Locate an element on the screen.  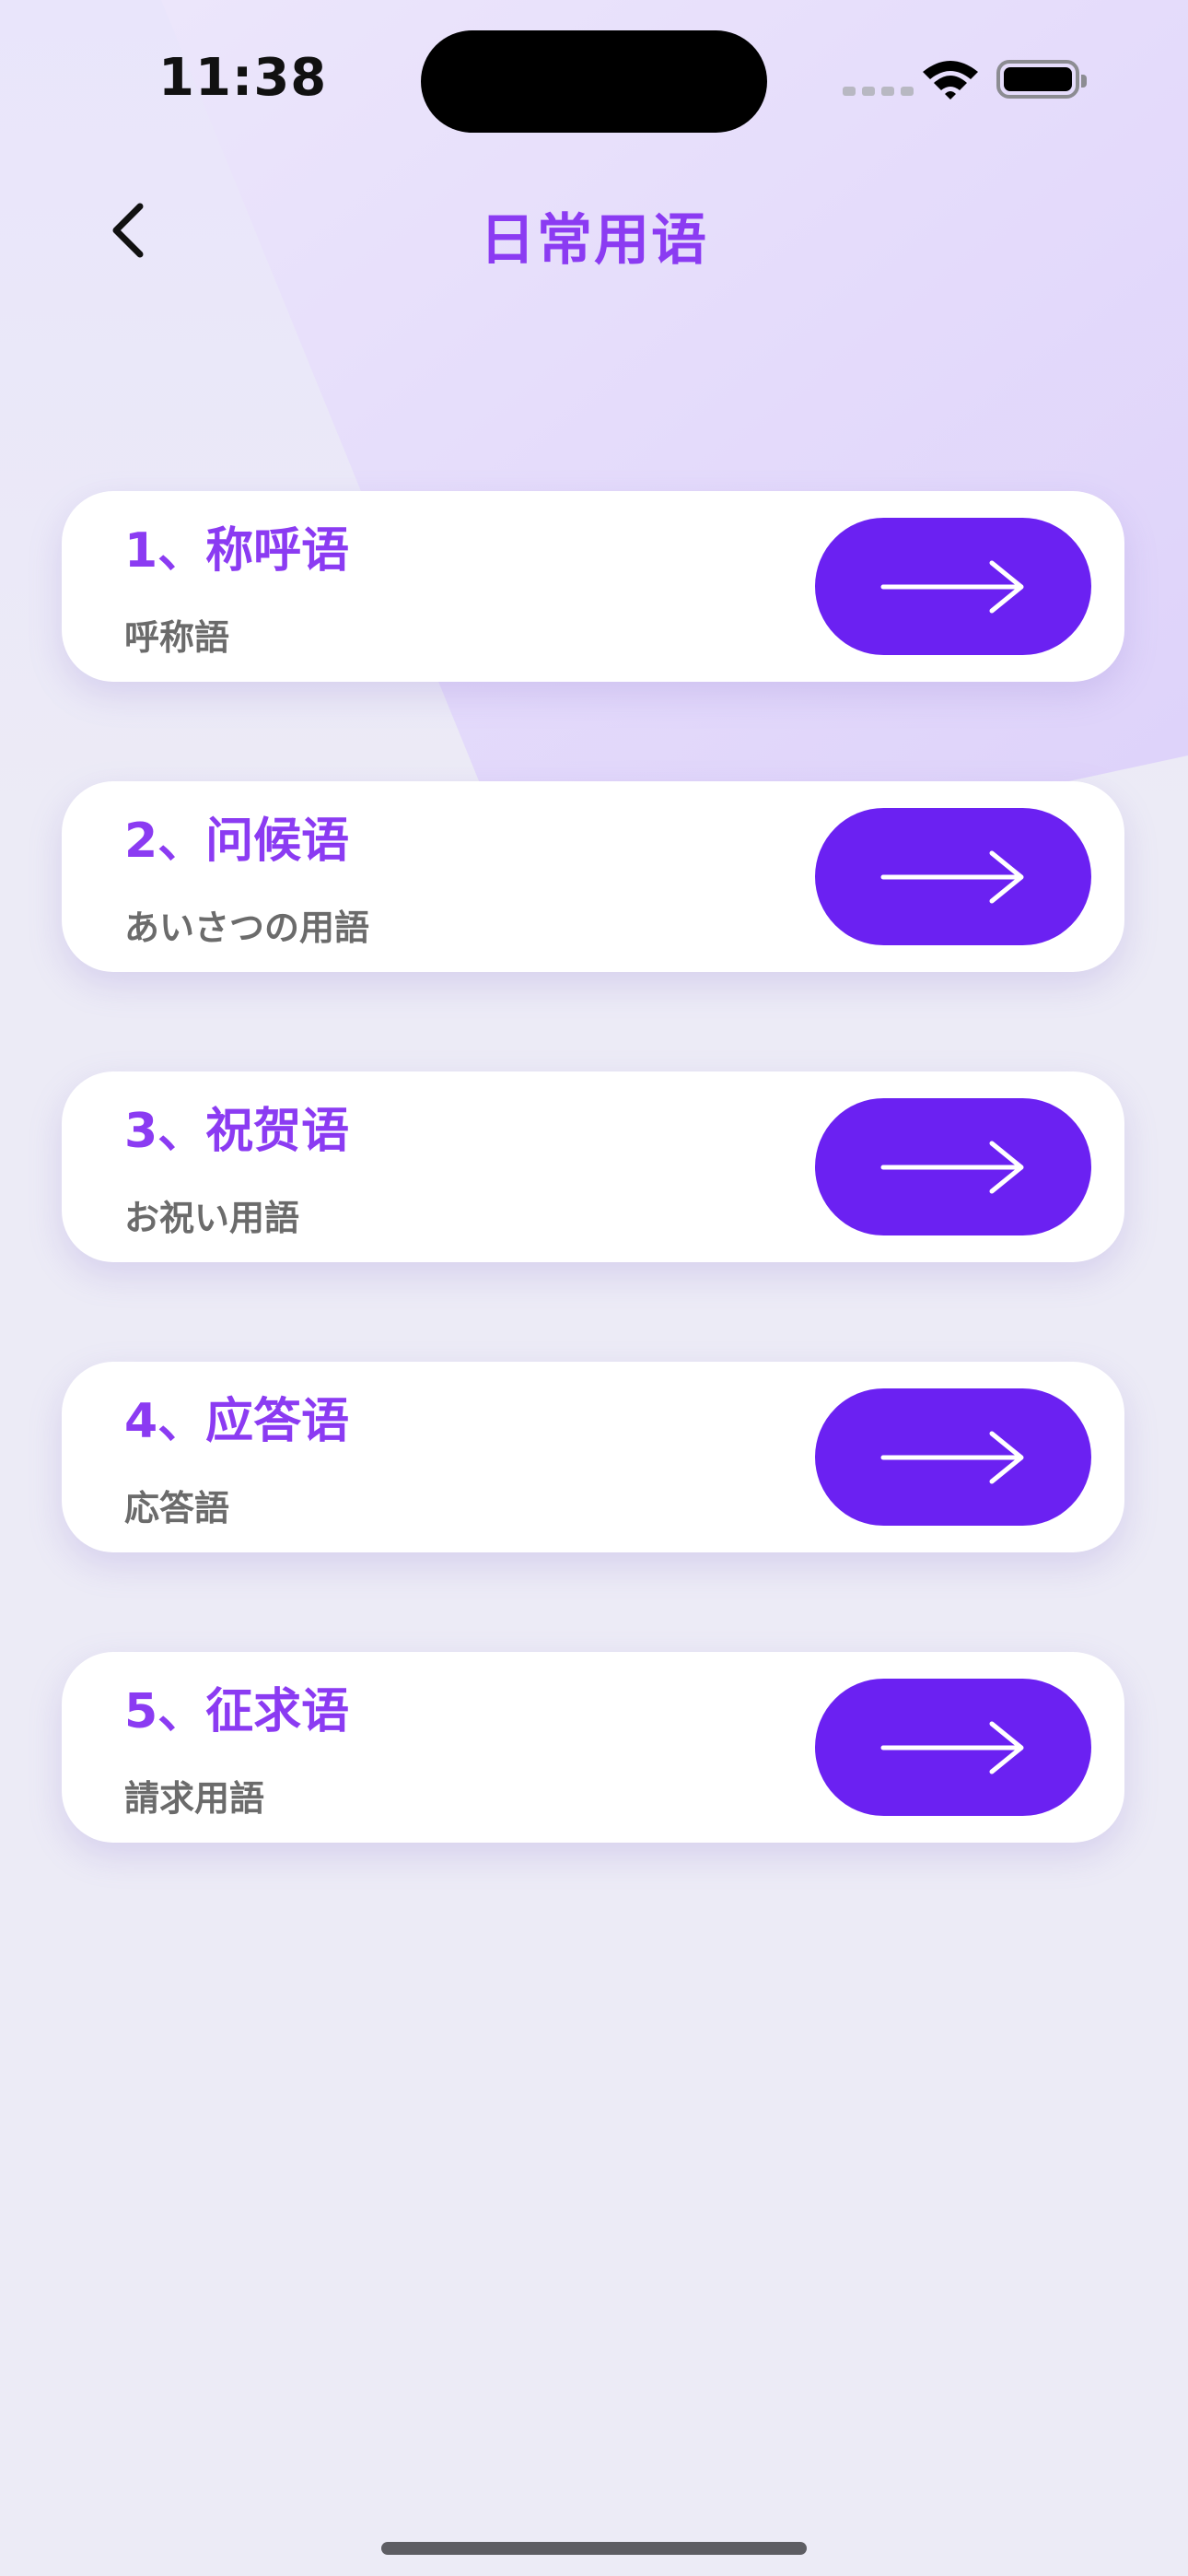
item-subtitle: 呼称語 is located at coordinates (177, 637).